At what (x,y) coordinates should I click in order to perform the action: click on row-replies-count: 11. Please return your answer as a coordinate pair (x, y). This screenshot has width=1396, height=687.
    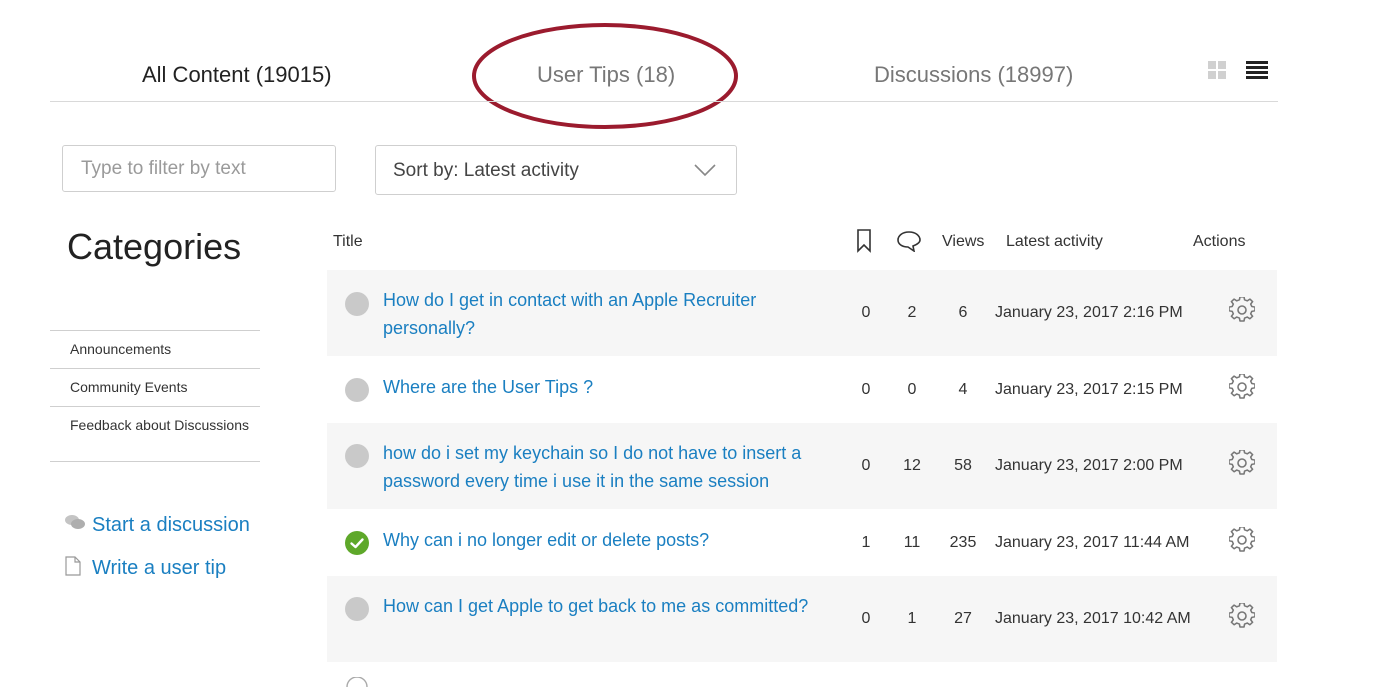
    Looking at the image, I should click on (912, 542).